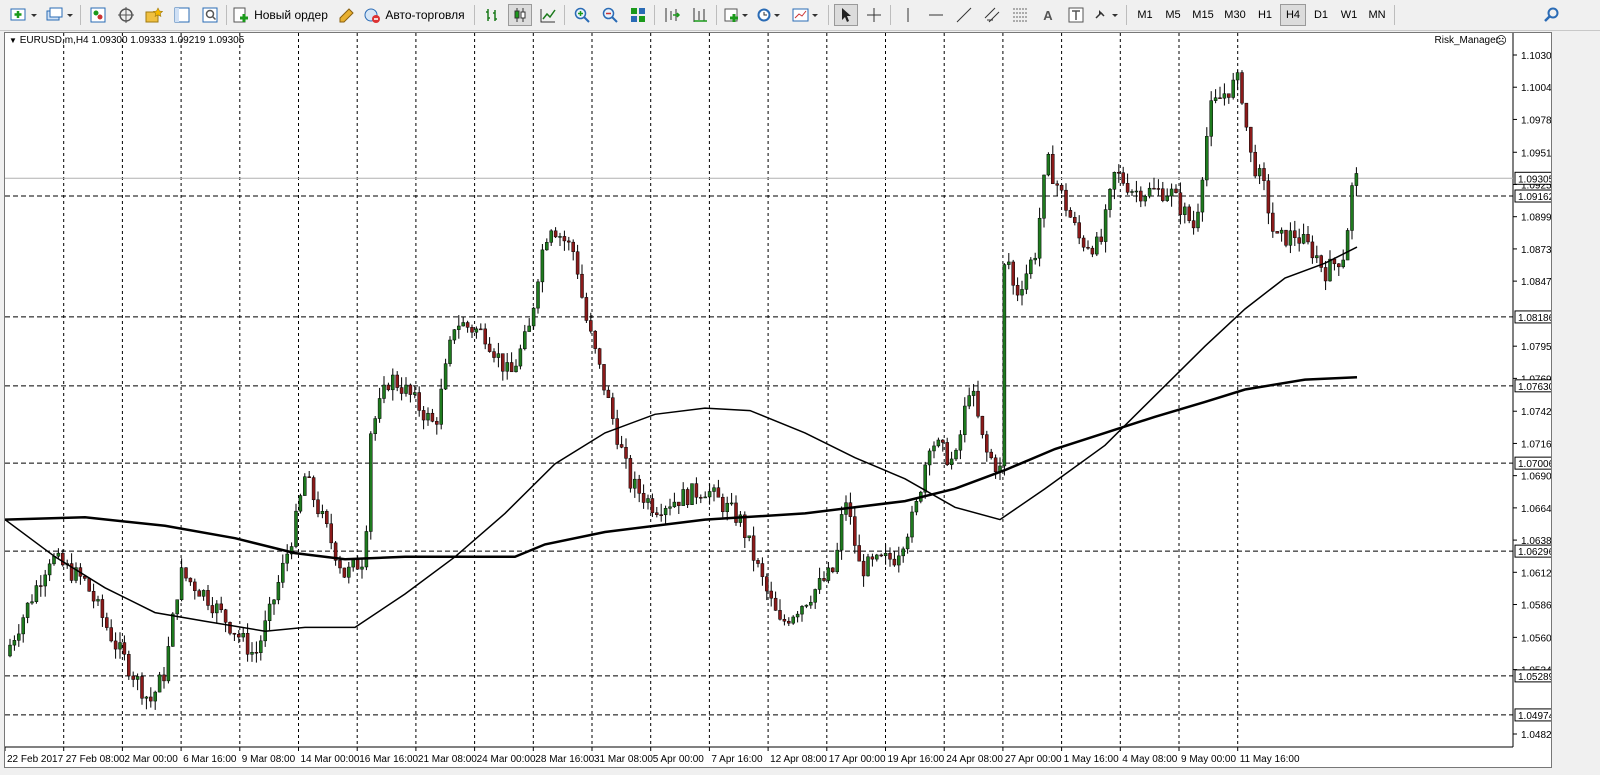  What do you see at coordinates (638, 15) in the screenshot?
I see `tile-windows-button` at bounding box center [638, 15].